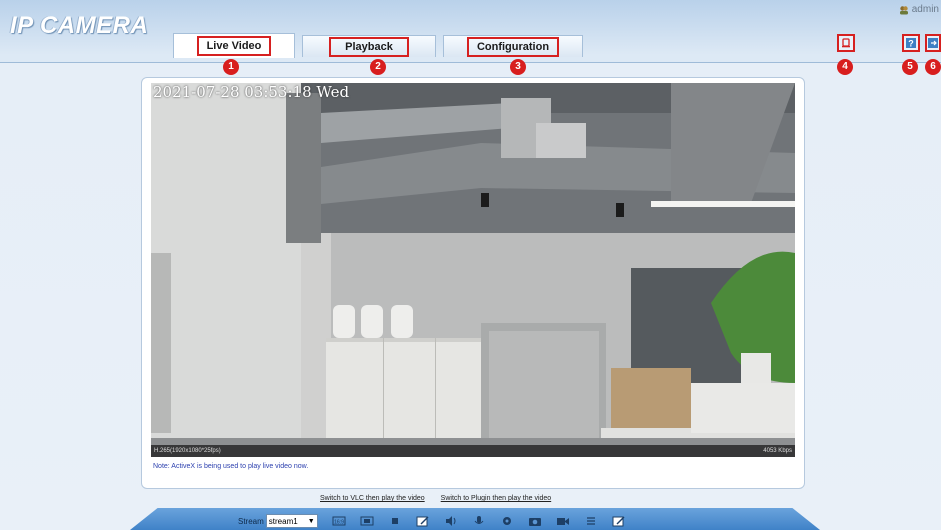 The width and height of the screenshot is (941, 530). What do you see at coordinates (251, 92) in the screenshot?
I see `osd-timestamp: 2021-07-28 03:53:18 Wed` at bounding box center [251, 92].